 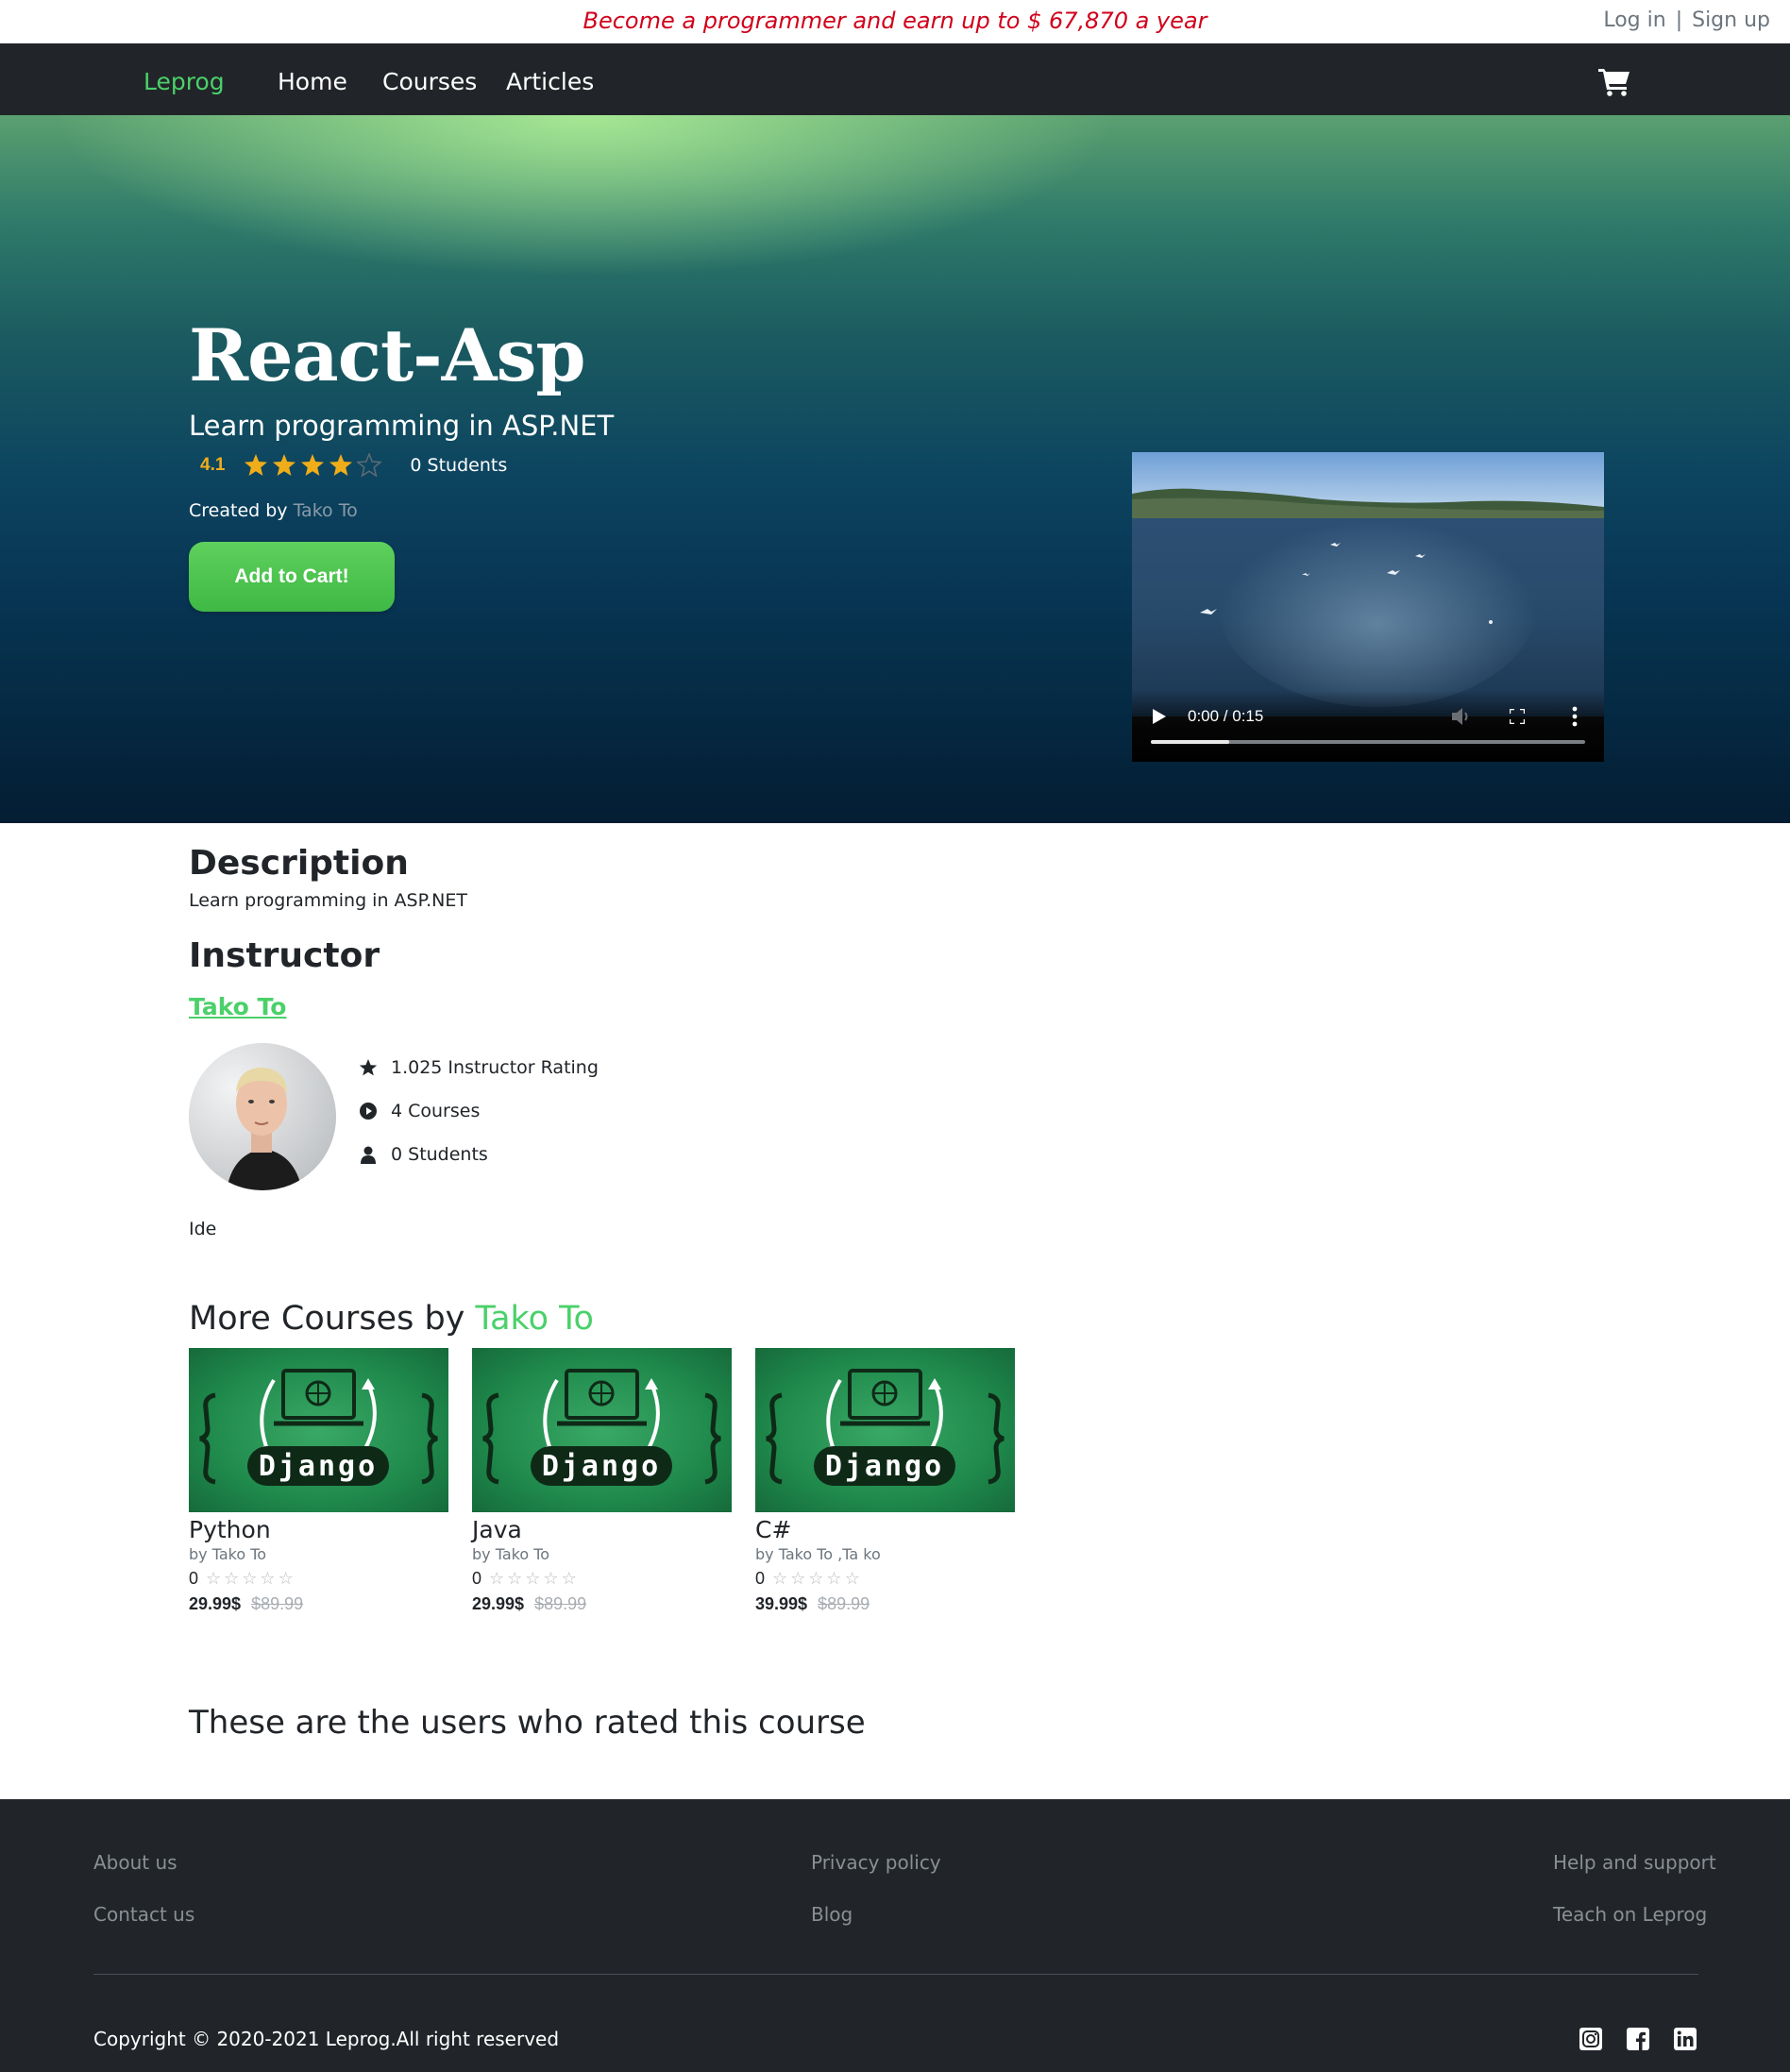 What do you see at coordinates (885, 1604) in the screenshot?
I see `course-card-price: 39.99$ $89.99` at bounding box center [885, 1604].